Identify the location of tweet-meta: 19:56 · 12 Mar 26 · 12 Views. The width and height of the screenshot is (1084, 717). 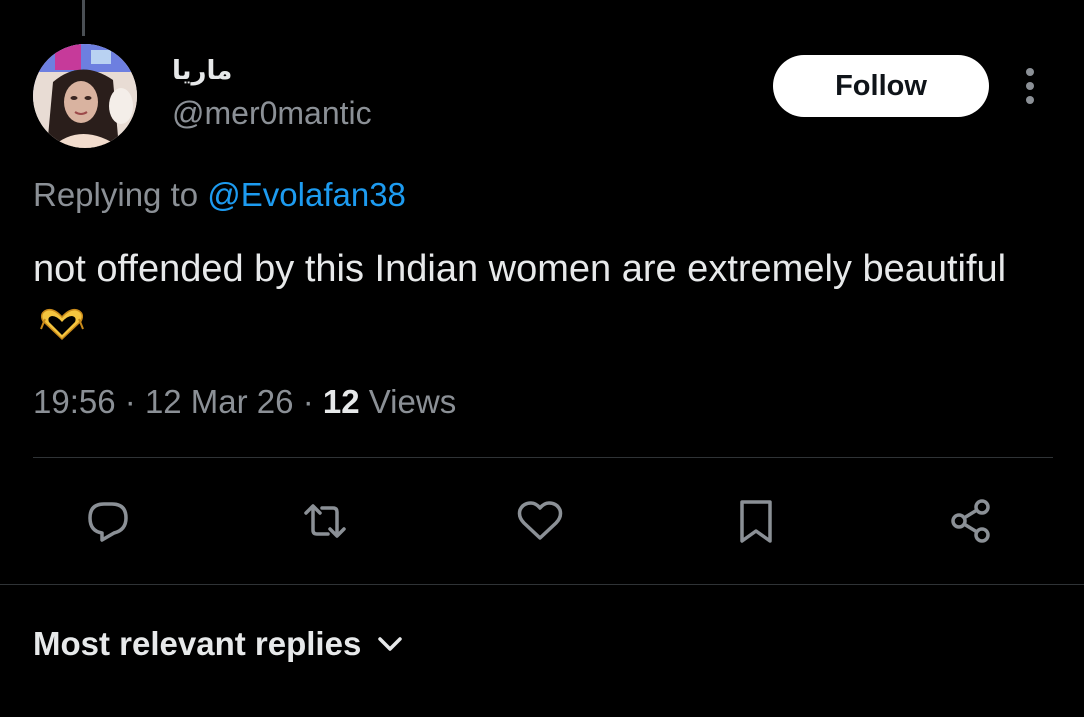
(244, 402).